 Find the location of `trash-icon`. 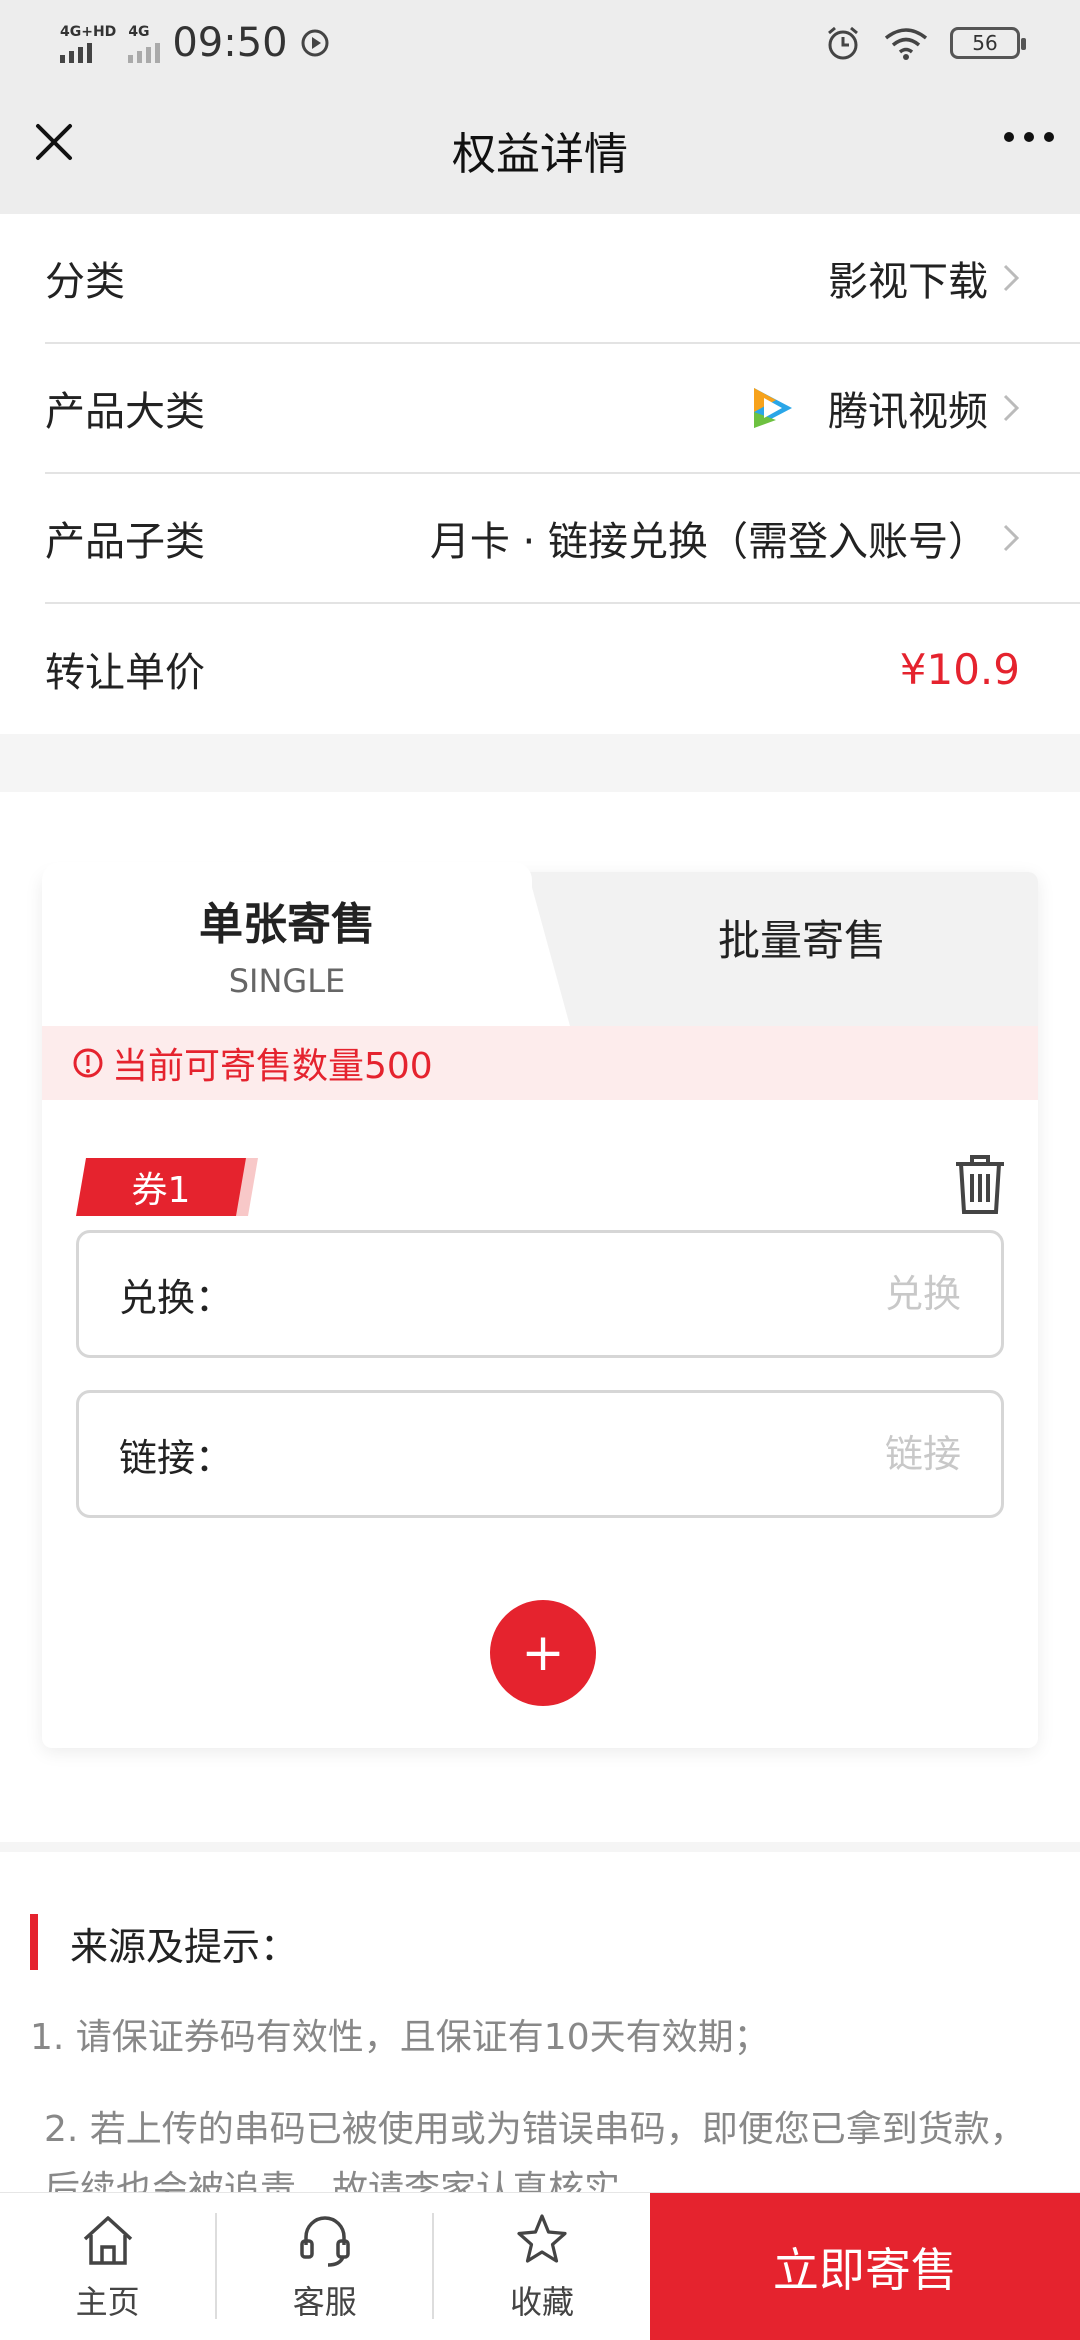

trash-icon is located at coordinates (980, 1184).